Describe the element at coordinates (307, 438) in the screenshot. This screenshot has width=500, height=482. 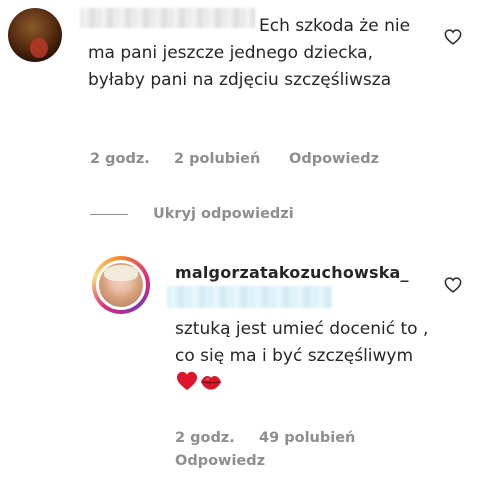
I see `reply-likes: 49 polubień` at that location.